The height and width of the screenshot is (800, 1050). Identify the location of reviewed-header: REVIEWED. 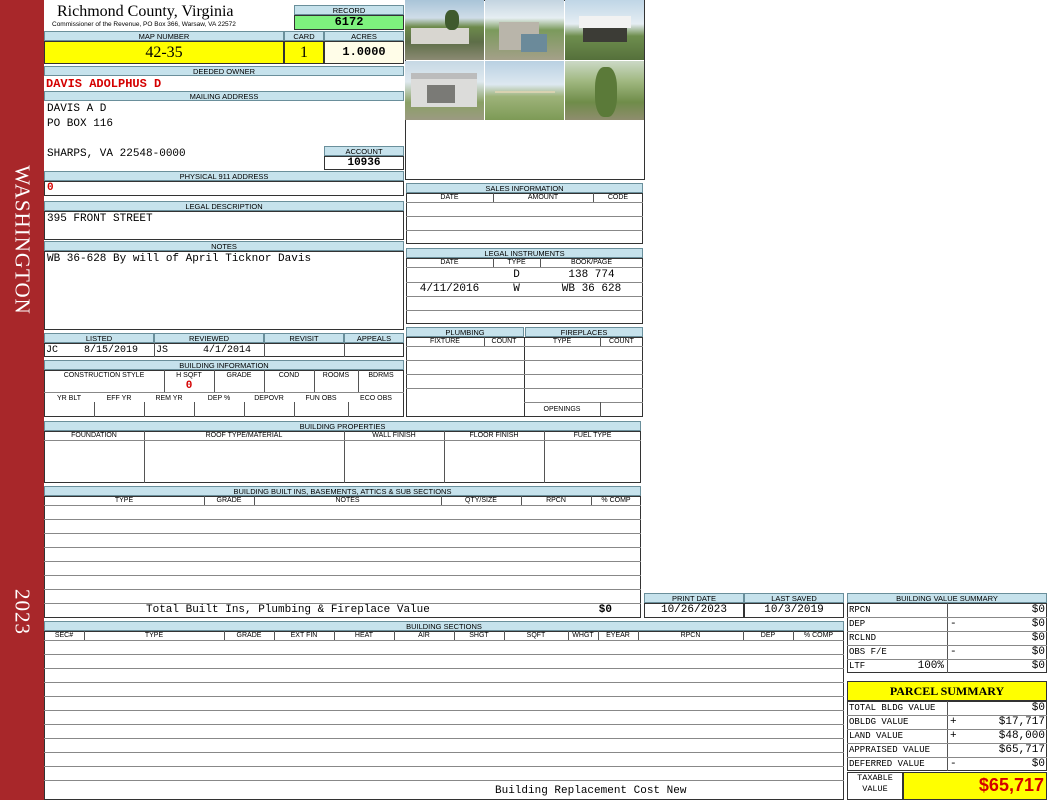
(209, 338).